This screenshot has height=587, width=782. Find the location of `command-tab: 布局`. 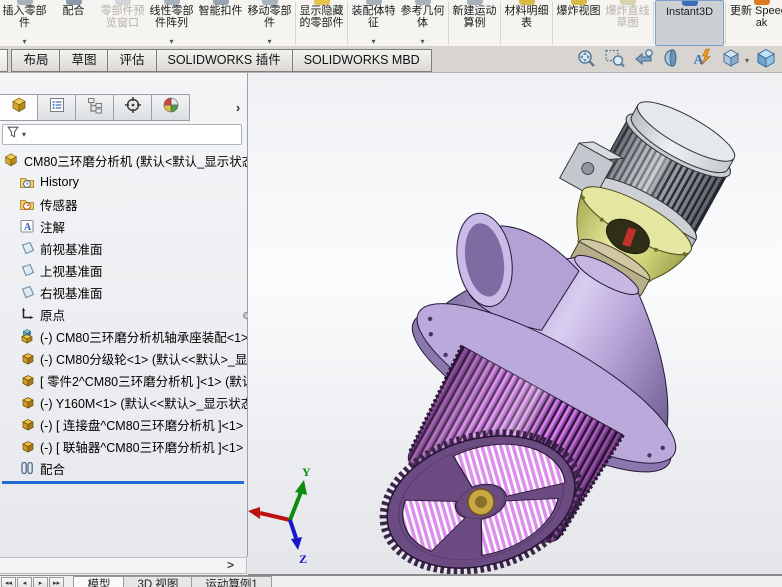

command-tab: 布局 is located at coordinates (36, 60).